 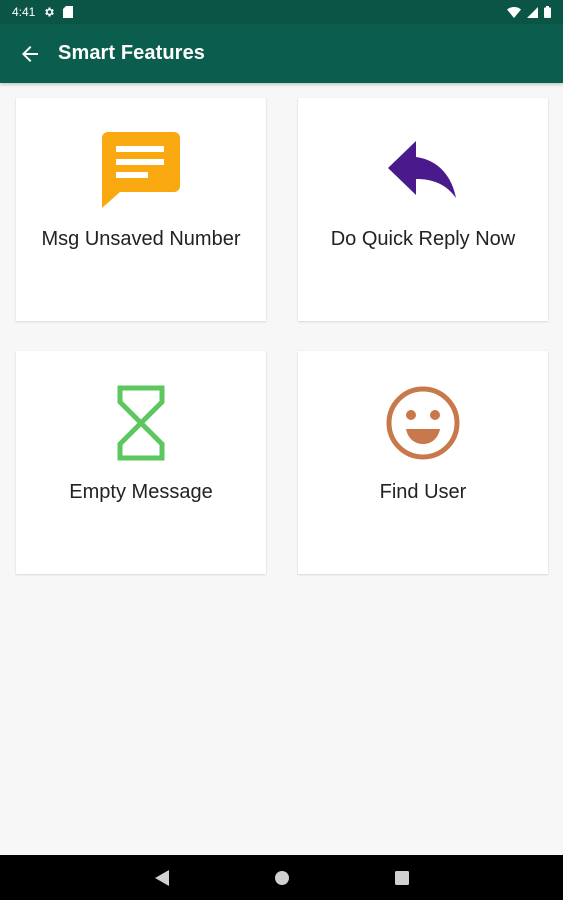 What do you see at coordinates (423, 423) in the screenshot?
I see `smiley-face-icon` at bounding box center [423, 423].